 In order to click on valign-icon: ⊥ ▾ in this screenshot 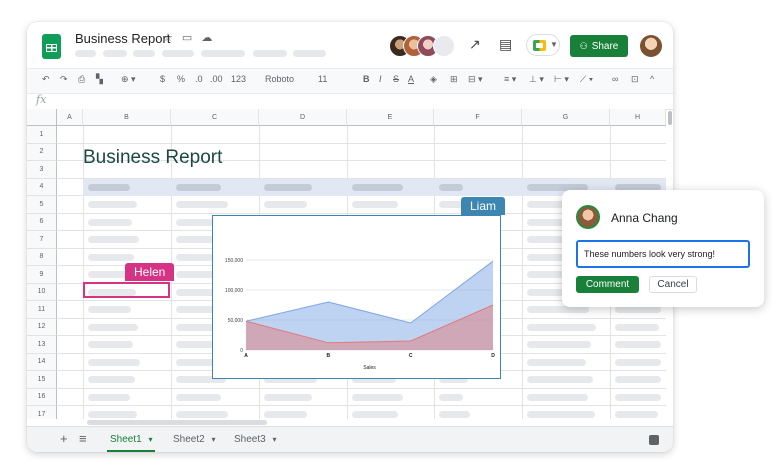, I will do `click(536, 79)`.